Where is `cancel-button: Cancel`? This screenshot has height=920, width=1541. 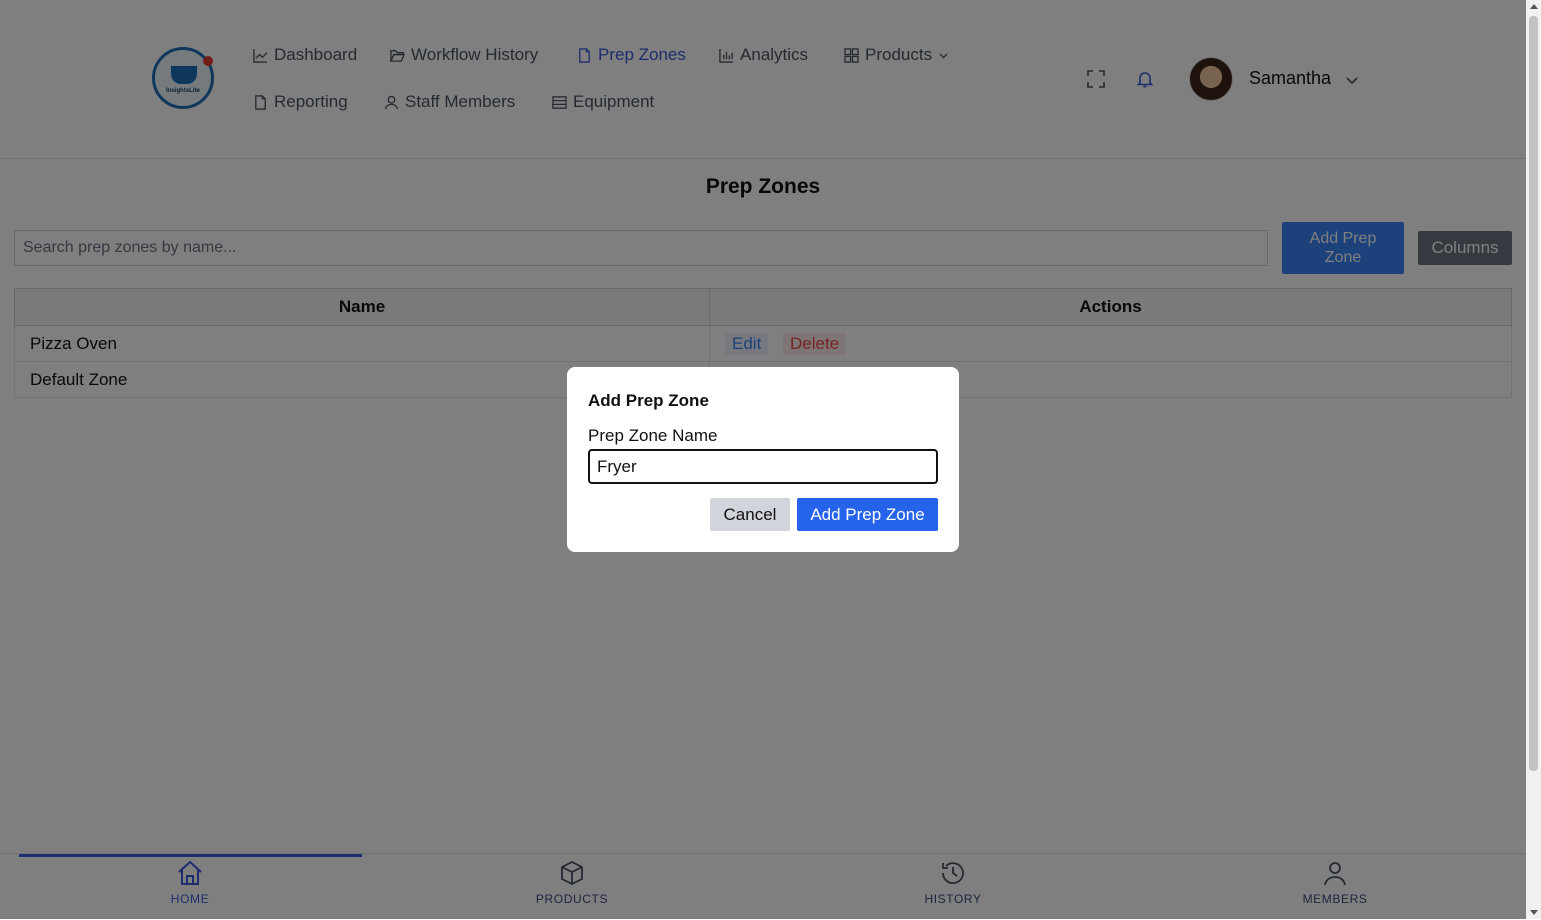
cancel-button: Cancel is located at coordinates (750, 514).